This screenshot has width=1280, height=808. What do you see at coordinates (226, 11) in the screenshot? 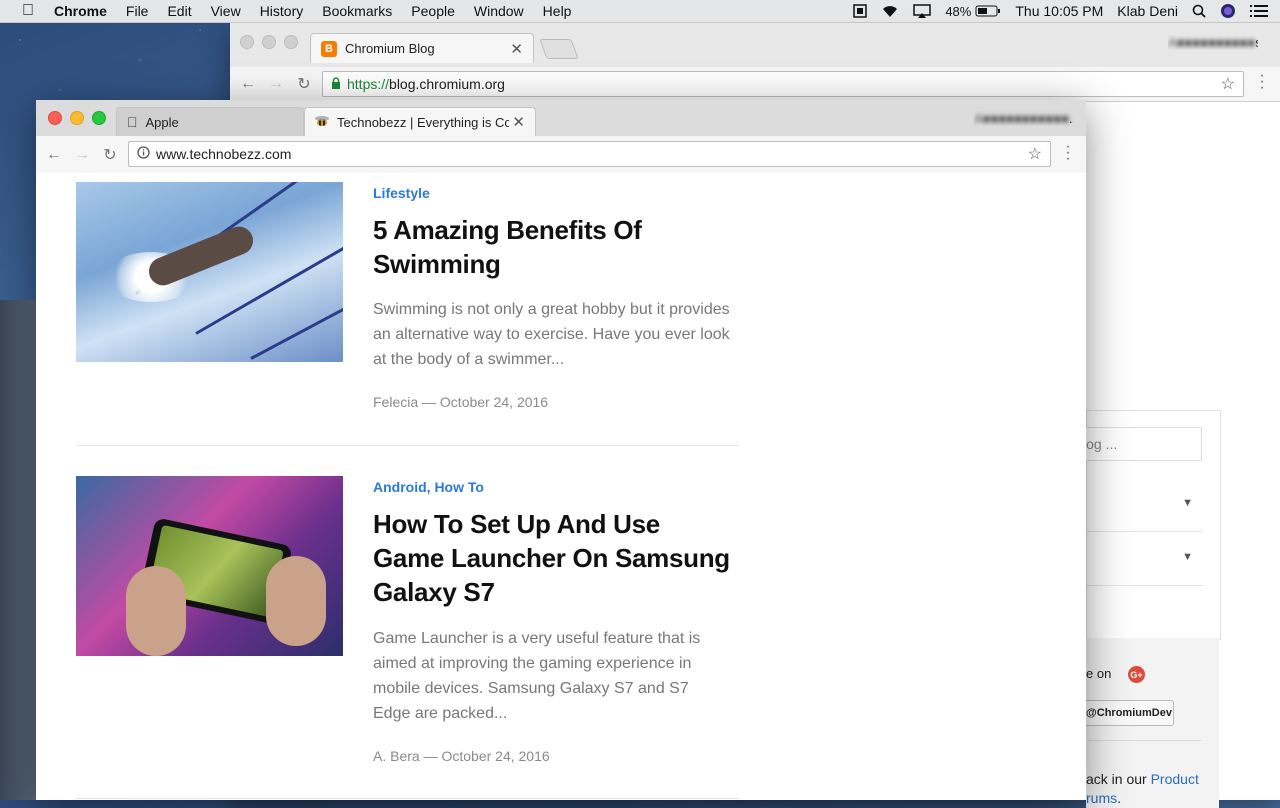
I see `menu-view: View` at bounding box center [226, 11].